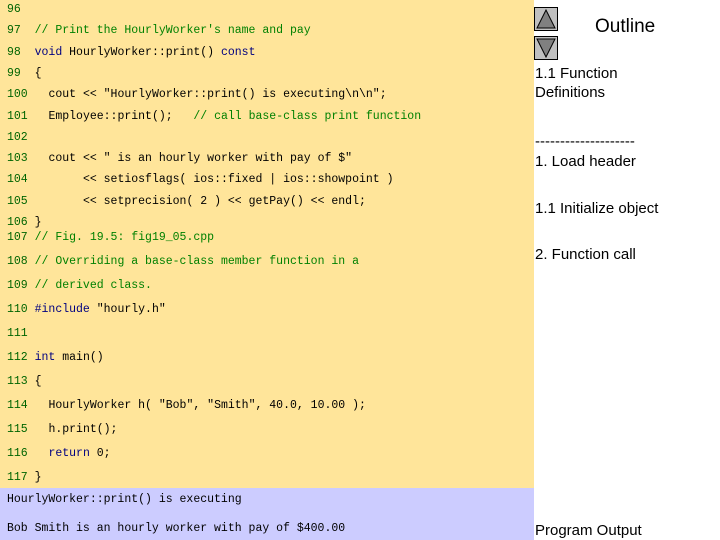 The height and width of the screenshot is (540, 720). Describe the element at coordinates (172, 30) in the screenshot. I see `code-comment: // Print the HourlyWorker's name and pay` at that location.